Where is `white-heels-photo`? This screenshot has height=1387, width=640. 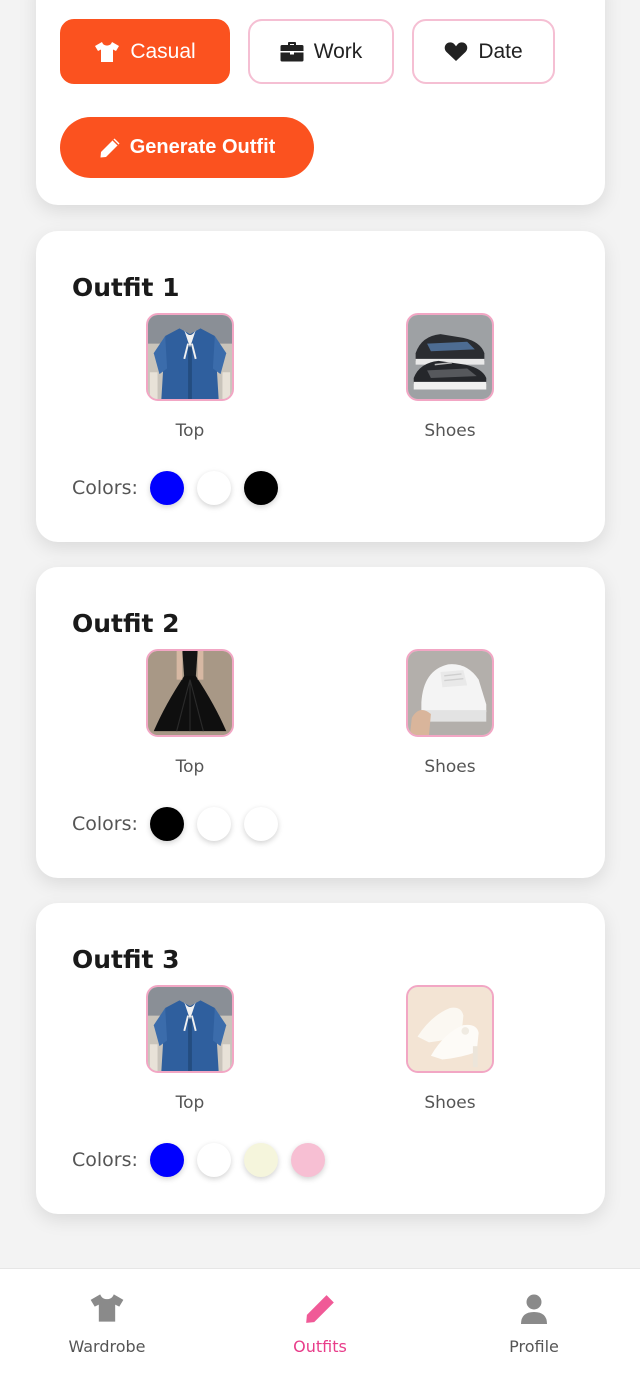 white-heels-photo is located at coordinates (450, 1029).